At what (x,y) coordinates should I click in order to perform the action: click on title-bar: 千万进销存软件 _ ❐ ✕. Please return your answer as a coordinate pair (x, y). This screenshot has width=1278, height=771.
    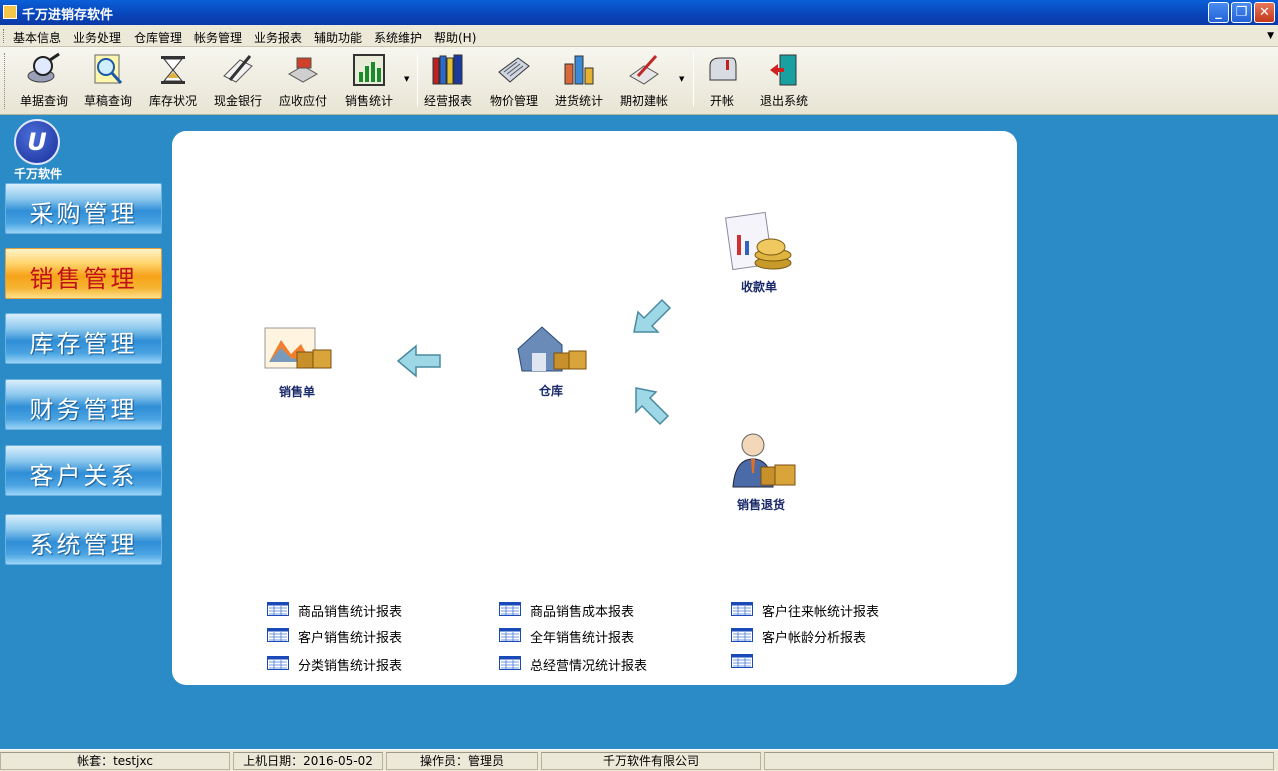
    Looking at the image, I should click on (639, 12).